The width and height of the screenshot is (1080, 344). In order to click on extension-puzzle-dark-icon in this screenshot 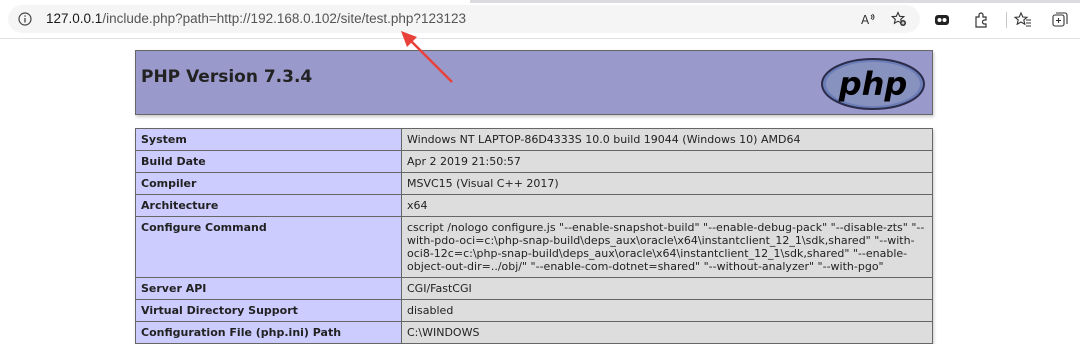, I will do `click(942, 20)`.